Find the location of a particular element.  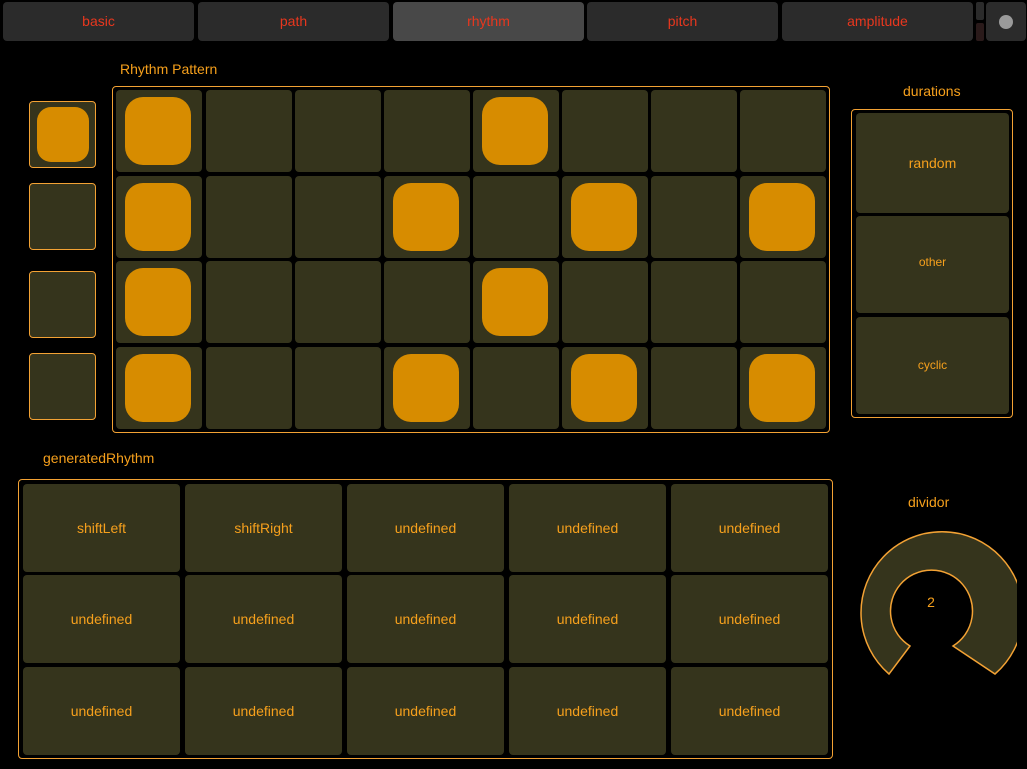

rhythm-step-r4-c1 is located at coordinates (159, 388).